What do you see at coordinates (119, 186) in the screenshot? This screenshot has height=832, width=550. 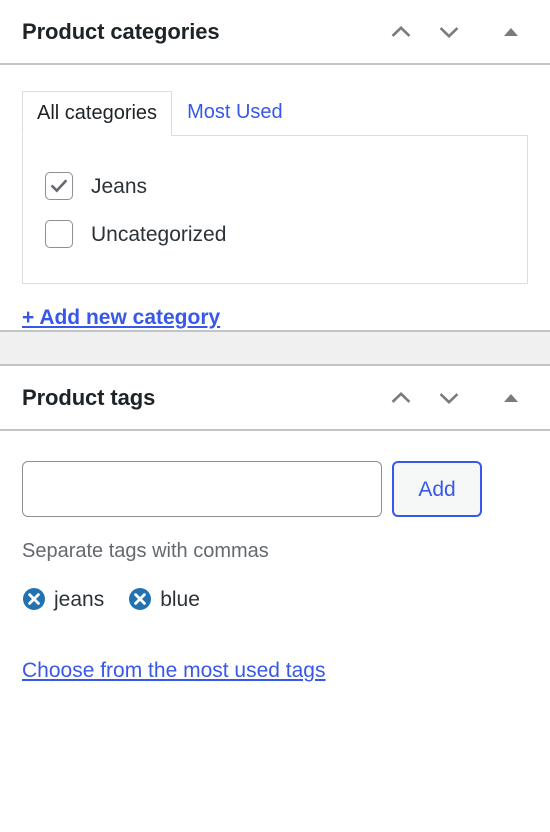 I see `category-label-jeans: Jeans` at bounding box center [119, 186].